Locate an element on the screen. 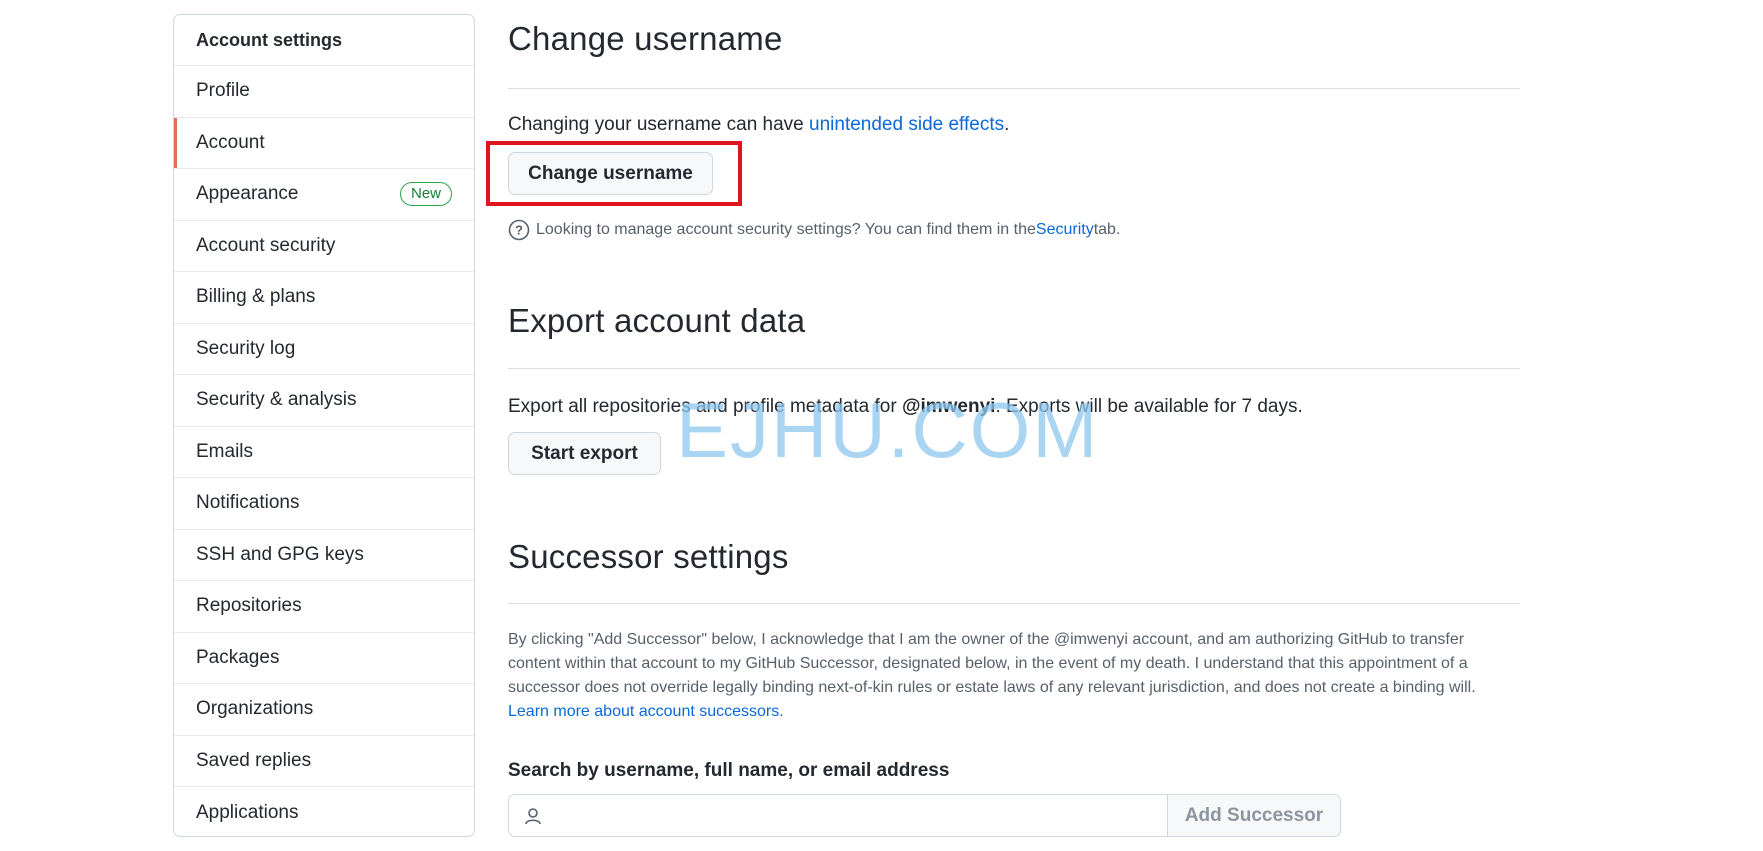 The height and width of the screenshot is (851, 1763). sidebar-item-label: Security & analysis is located at coordinates (276, 400).